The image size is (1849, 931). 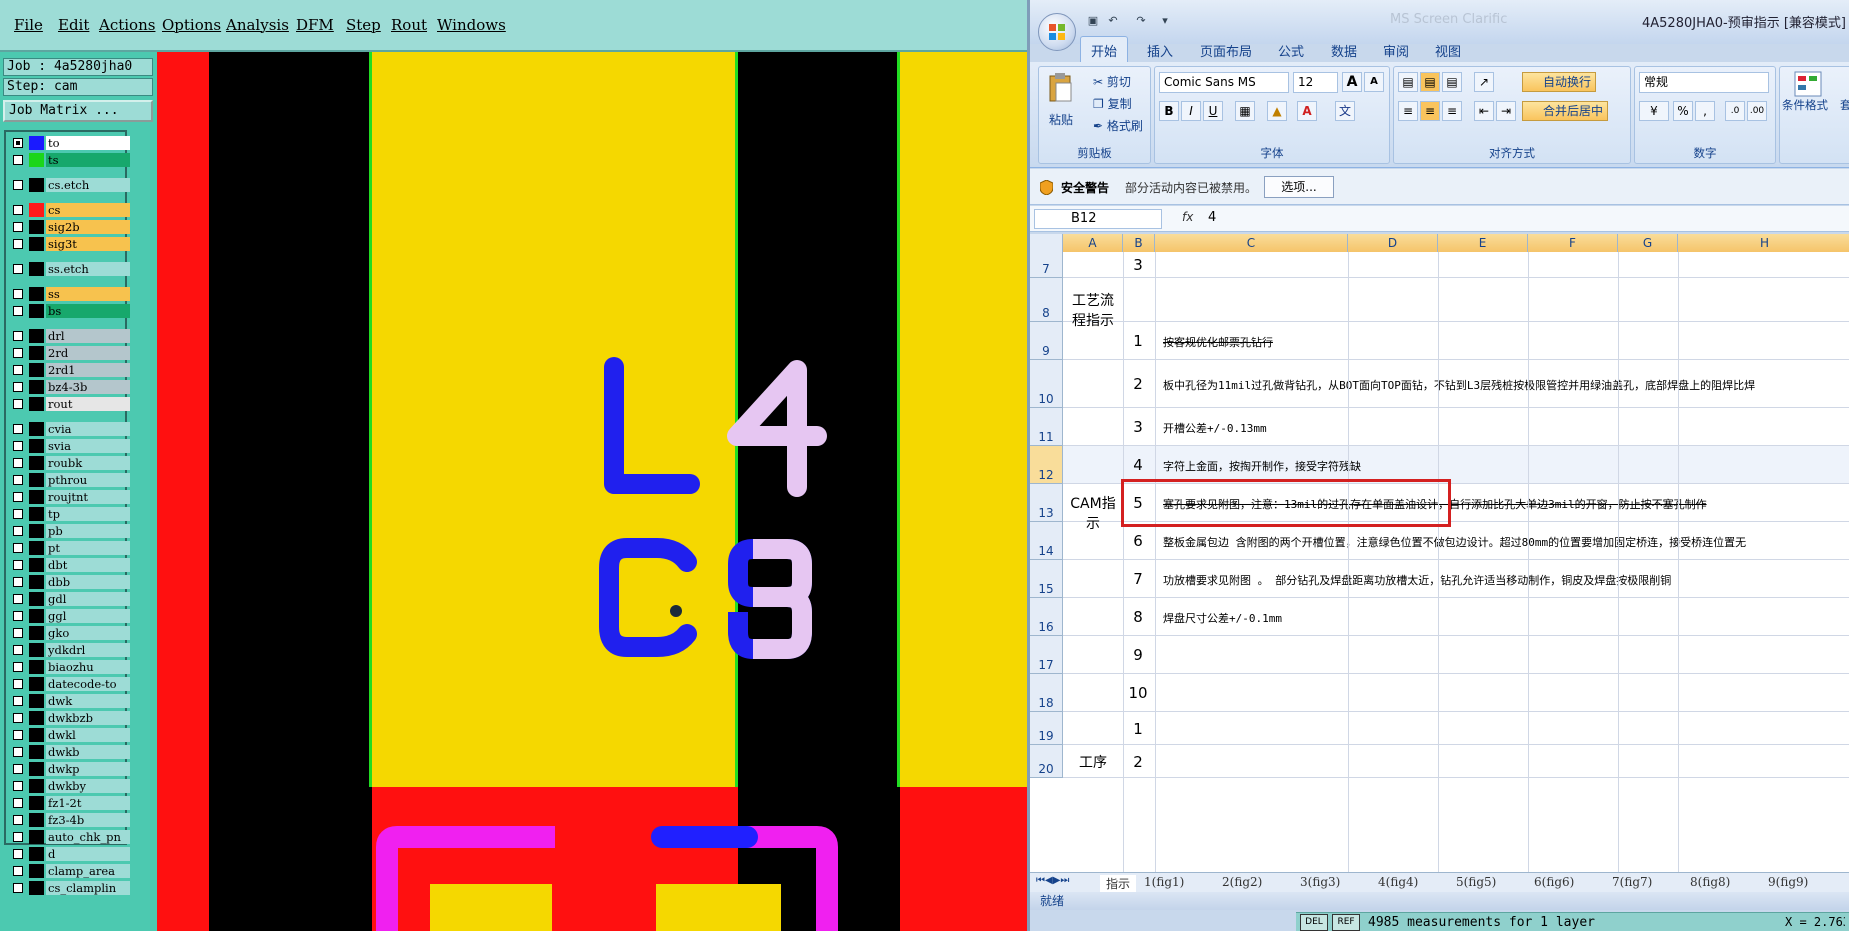 What do you see at coordinates (1046, 265) in the screenshot?
I see `row-header: 7` at bounding box center [1046, 265].